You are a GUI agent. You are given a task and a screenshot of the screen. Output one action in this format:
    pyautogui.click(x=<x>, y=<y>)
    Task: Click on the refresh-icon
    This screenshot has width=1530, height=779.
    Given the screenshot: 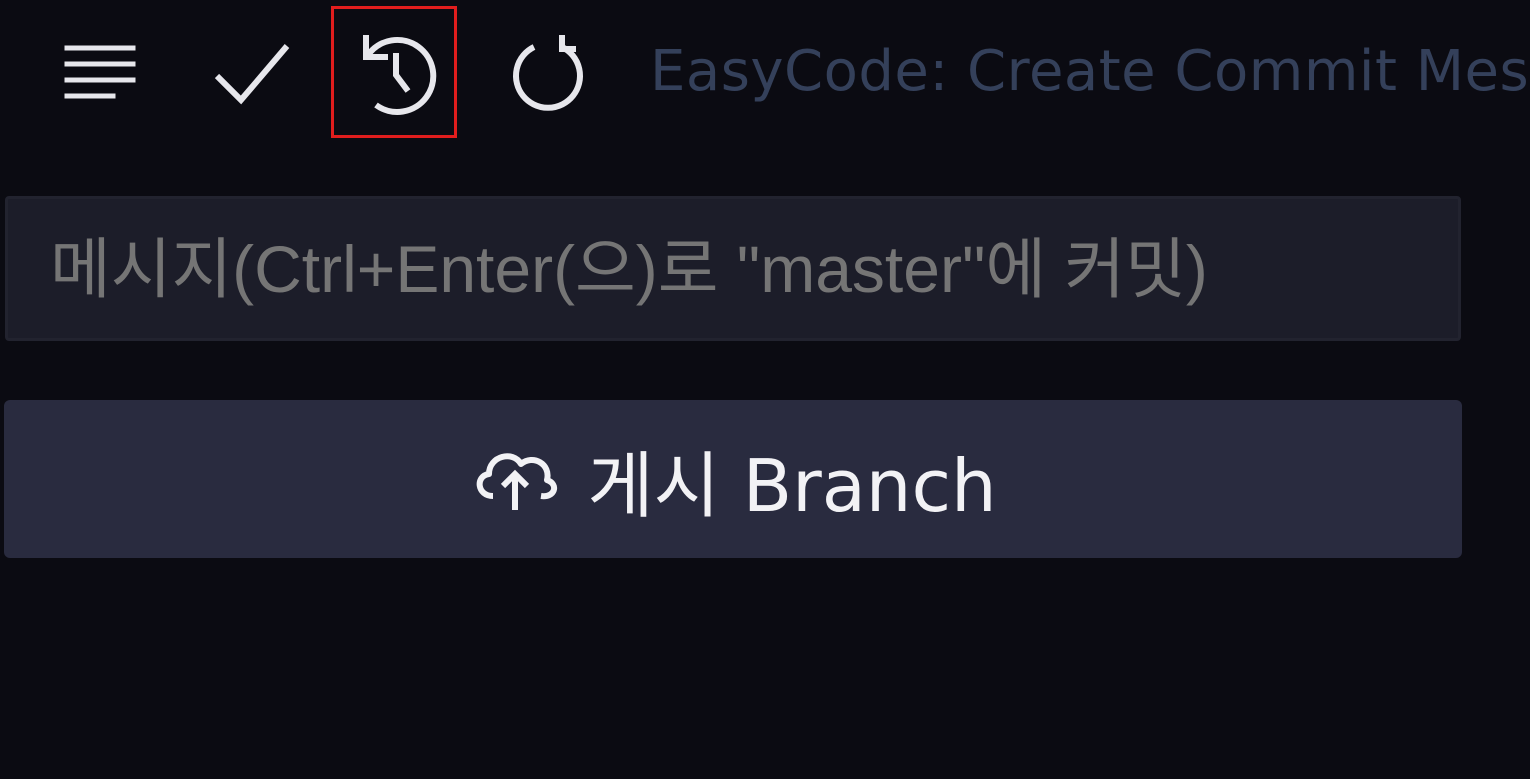 What is the action you would take?
    pyautogui.click(x=546, y=73)
    